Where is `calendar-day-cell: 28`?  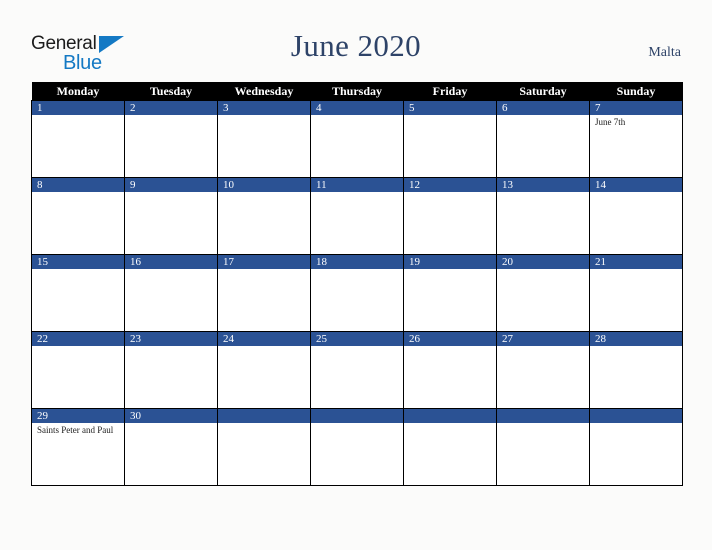
calendar-day-cell: 28 is located at coordinates (636, 370).